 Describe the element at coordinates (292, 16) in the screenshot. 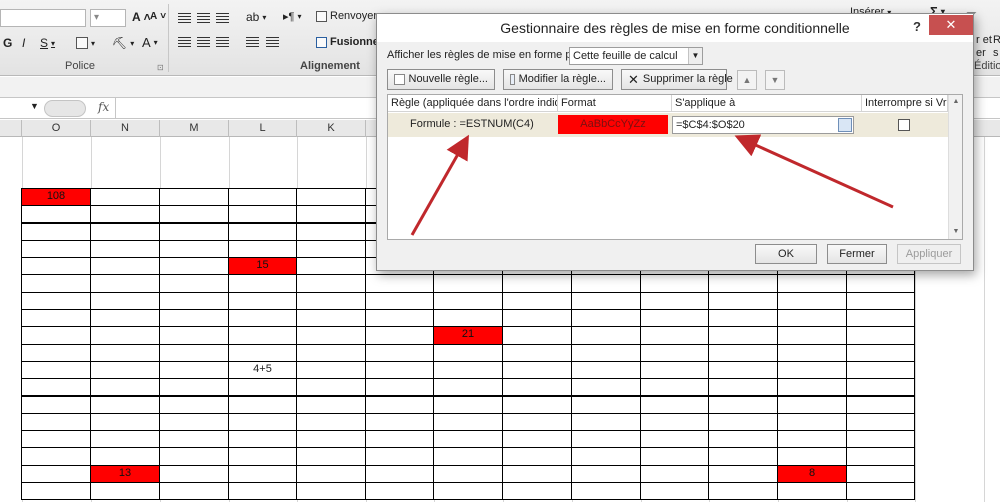

I see `paragraph-button: ▸¶ ▾` at that location.